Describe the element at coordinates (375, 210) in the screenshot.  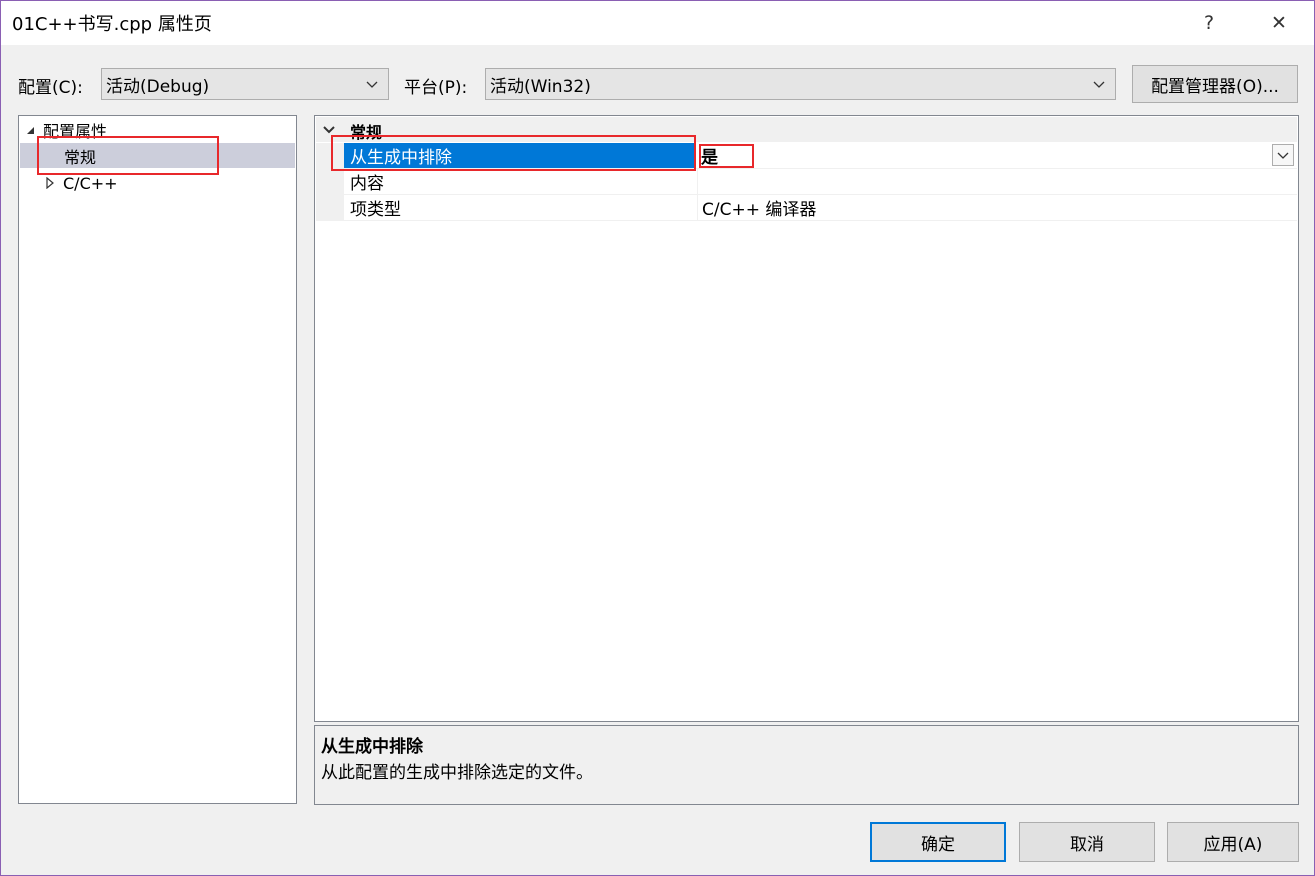
I see `property-name: 项类型` at that location.